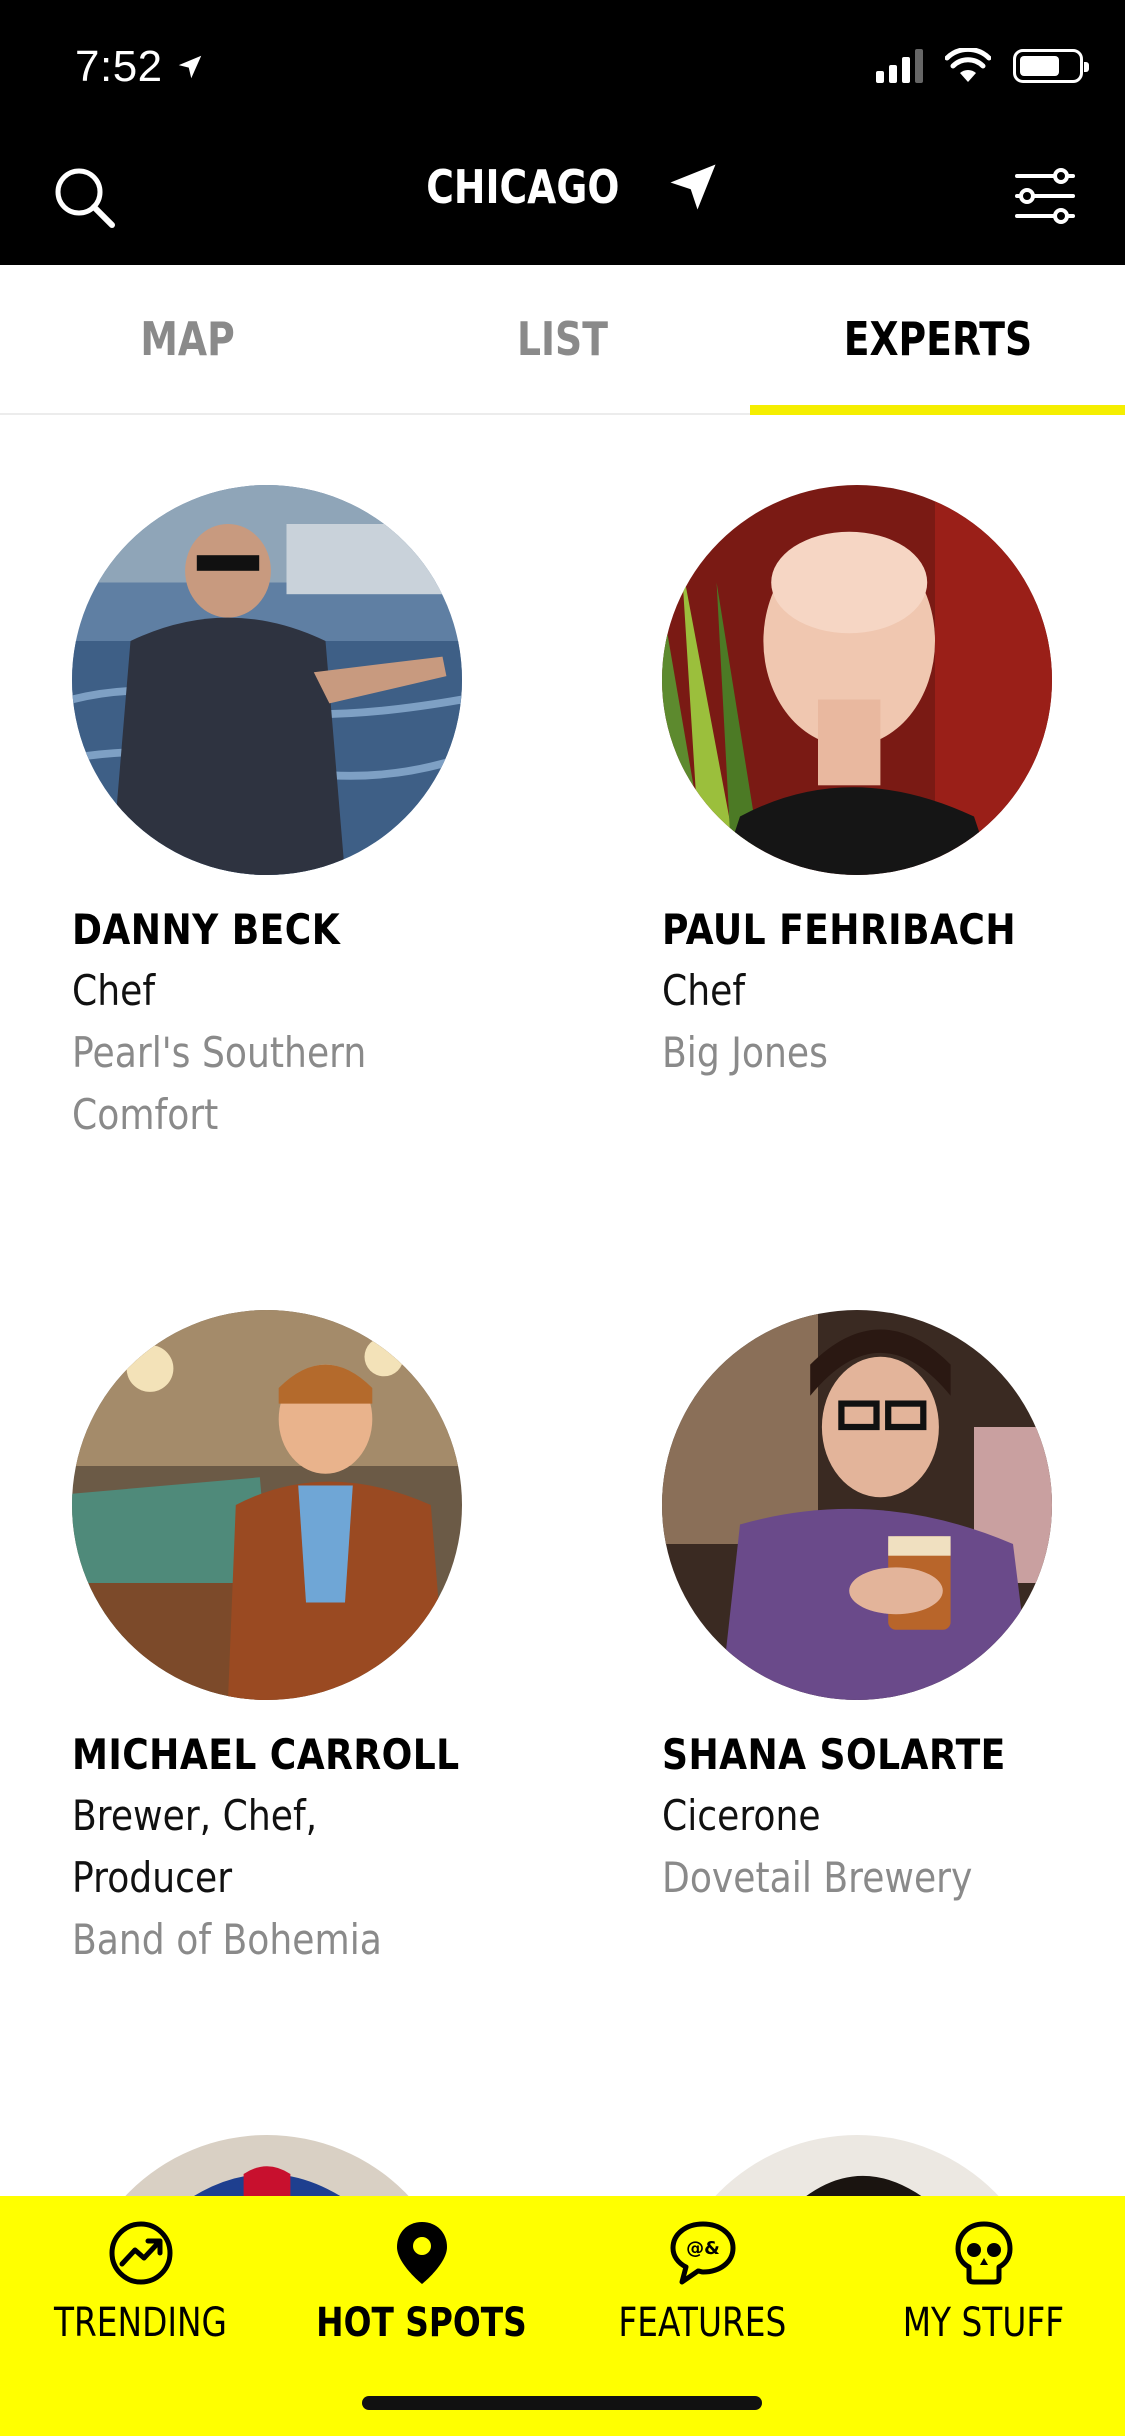 This screenshot has width=1125, height=2436. Describe the element at coordinates (140, 67) in the screenshot. I see `status-time: 7:52` at that location.